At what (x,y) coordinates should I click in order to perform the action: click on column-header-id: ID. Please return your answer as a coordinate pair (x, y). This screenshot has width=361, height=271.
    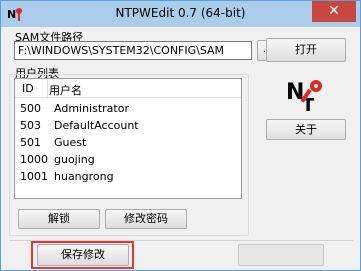
    Looking at the image, I should click on (28, 88).